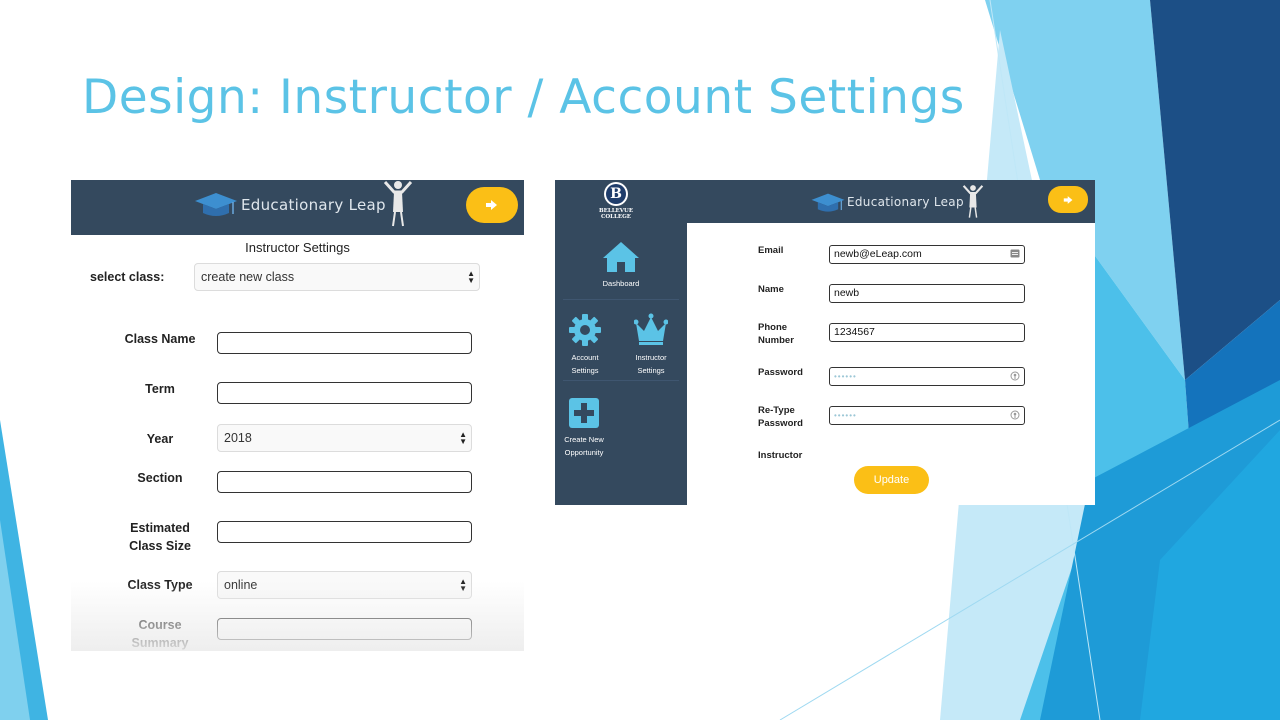 The width and height of the screenshot is (1280, 720). What do you see at coordinates (651, 329) in the screenshot?
I see `crown-icon` at bounding box center [651, 329].